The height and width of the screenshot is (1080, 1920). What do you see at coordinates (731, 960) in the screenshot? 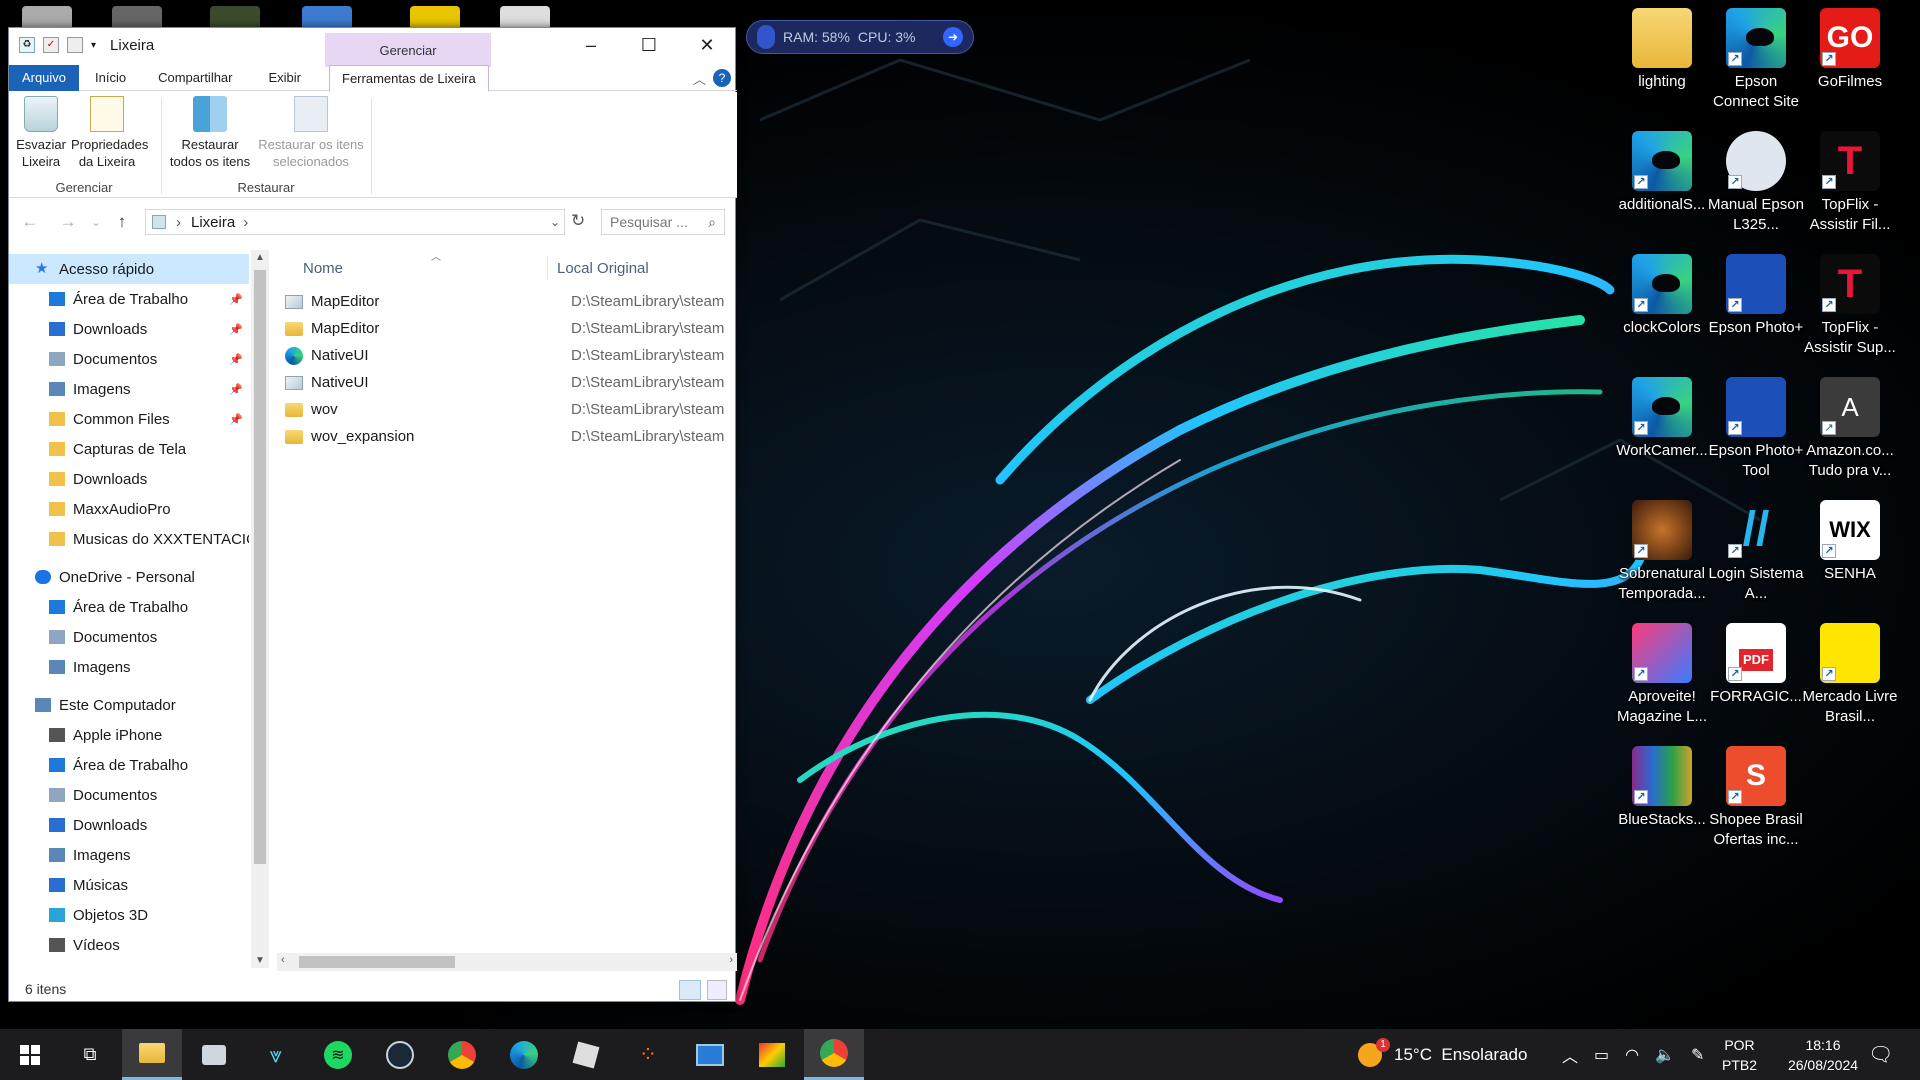
I see `scroll-right-icon: ›` at bounding box center [731, 960].